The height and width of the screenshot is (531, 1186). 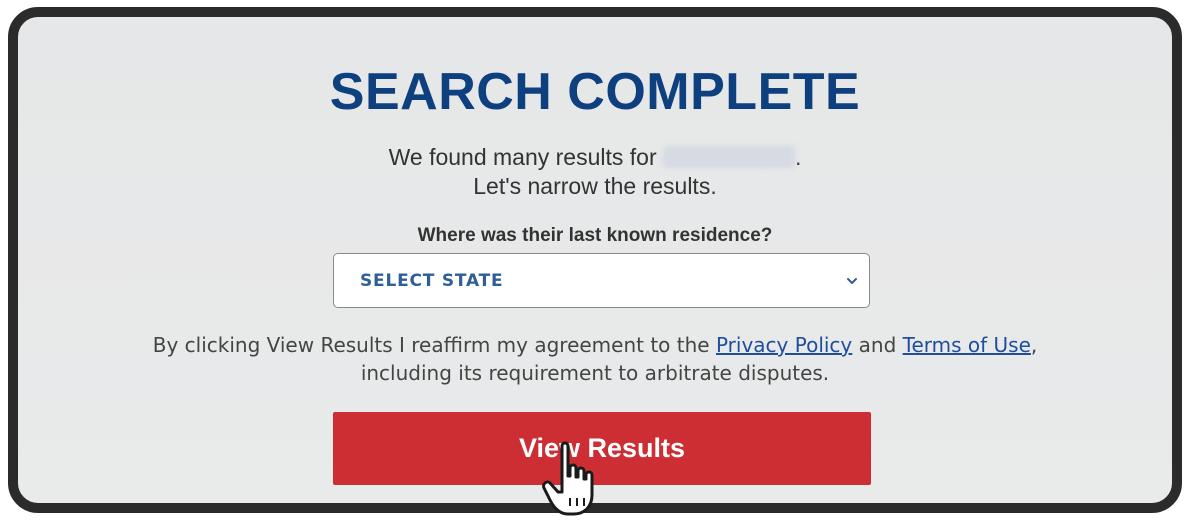 I want to click on agreement-text-and: and, so click(x=877, y=345).